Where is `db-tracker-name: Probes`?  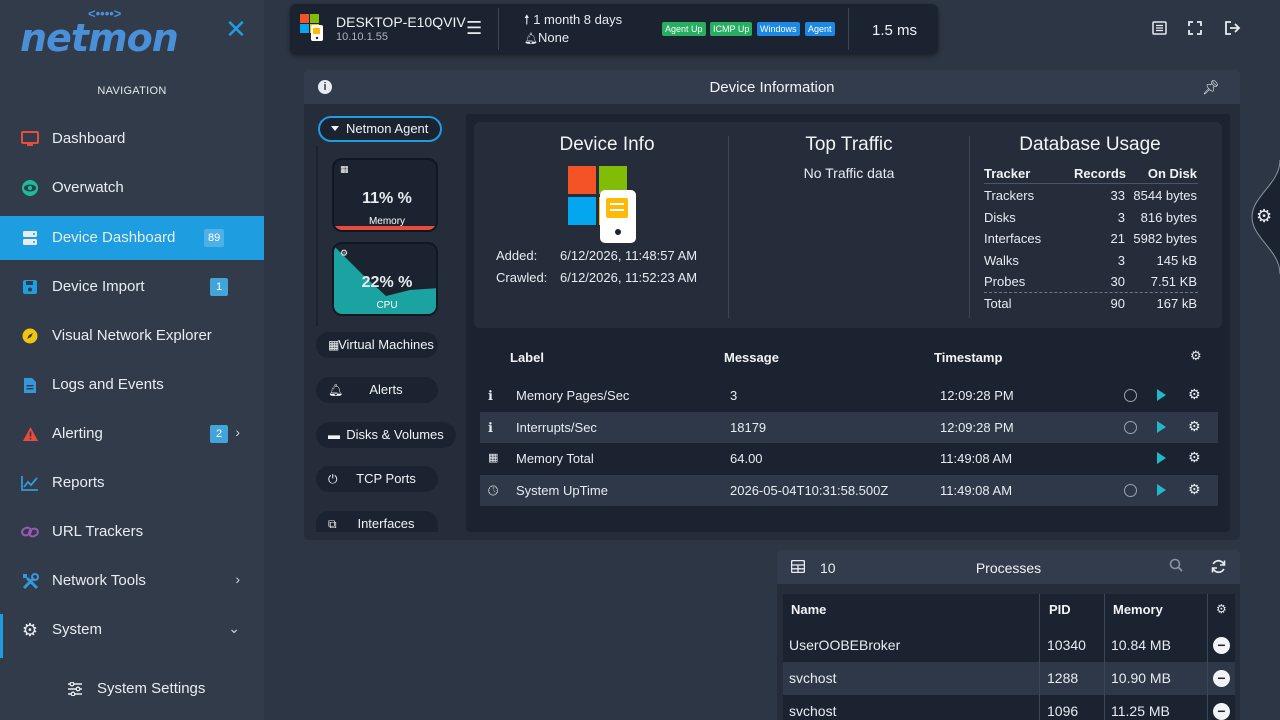 db-tracker-name: Probes is located at coordinates (1005, 282).